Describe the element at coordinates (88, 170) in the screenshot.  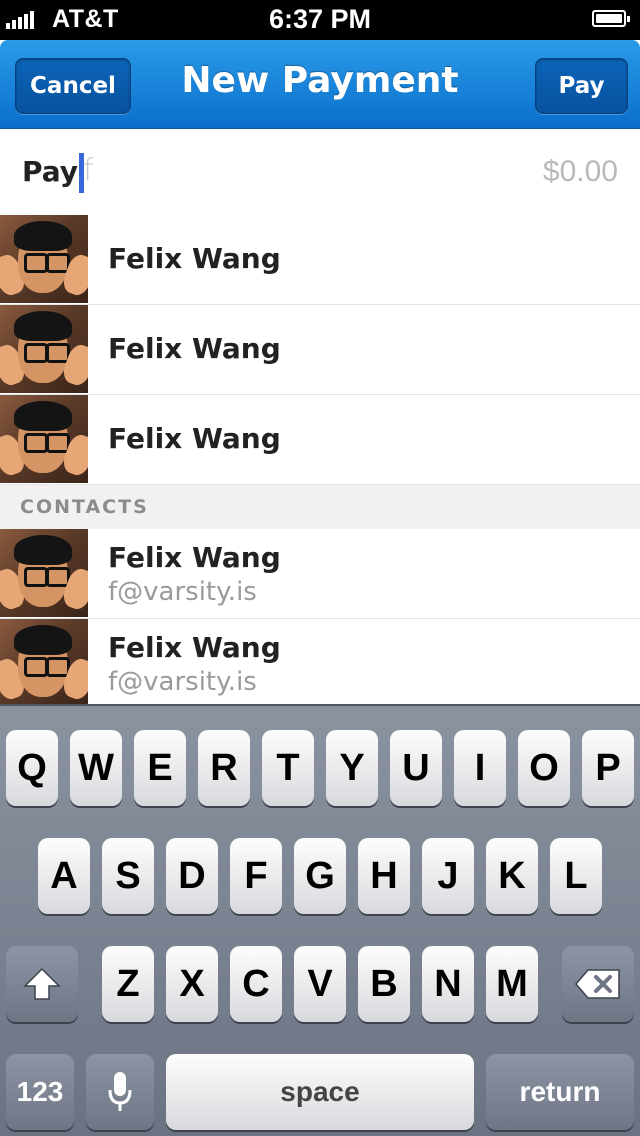
I see `payee-search-input: f` at that location.